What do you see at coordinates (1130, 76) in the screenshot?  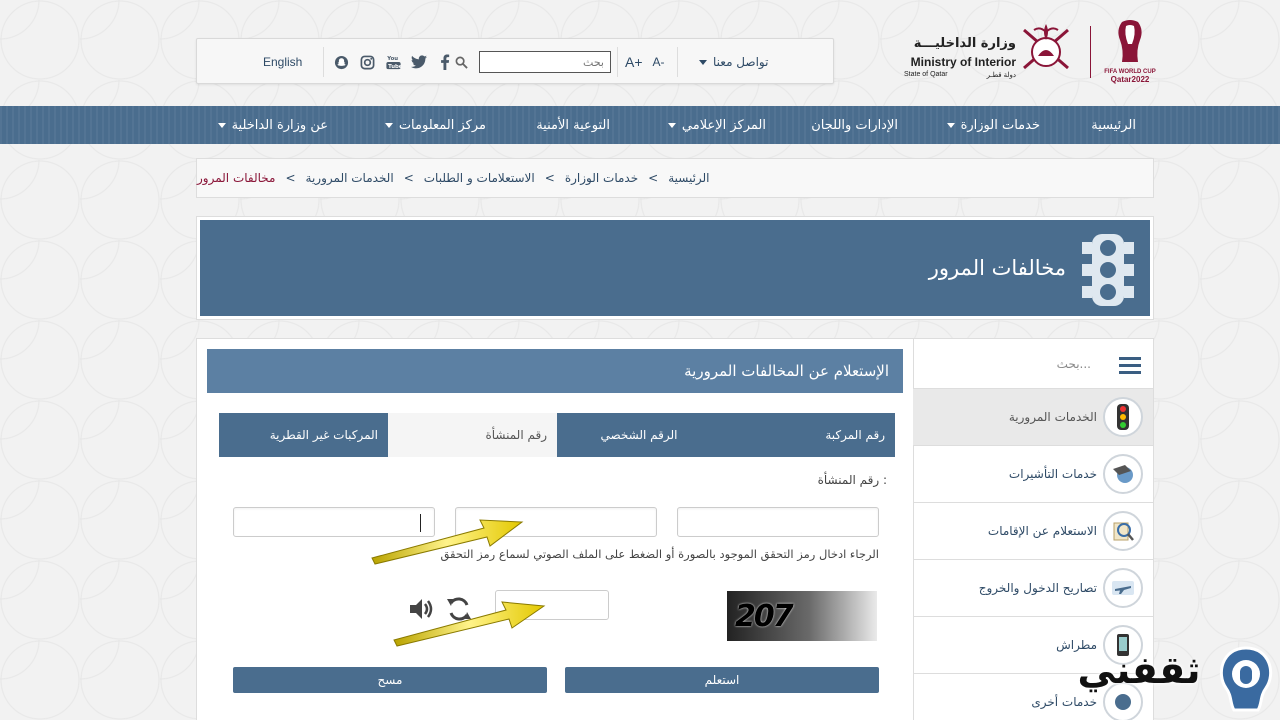 I see `world-cup-text: FIFA WORLD CUP Qatar2022` at bounding box center [1130, 76].